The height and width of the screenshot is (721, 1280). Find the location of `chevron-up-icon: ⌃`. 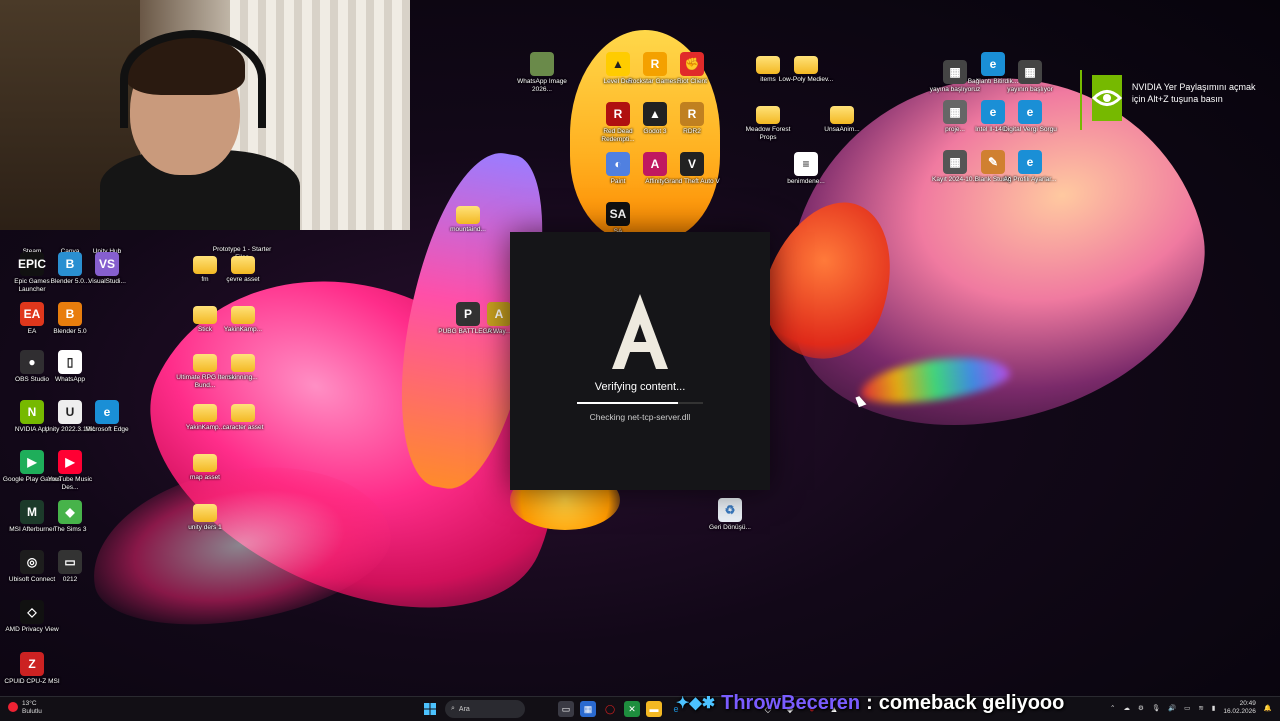

chevron-up-icon: ⌃ is located at coordinates (1112, 708).